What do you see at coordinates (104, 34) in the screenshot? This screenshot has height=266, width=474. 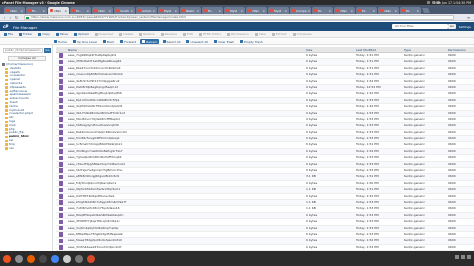 I see `download-button: Download` at bounding box center [104, 34].